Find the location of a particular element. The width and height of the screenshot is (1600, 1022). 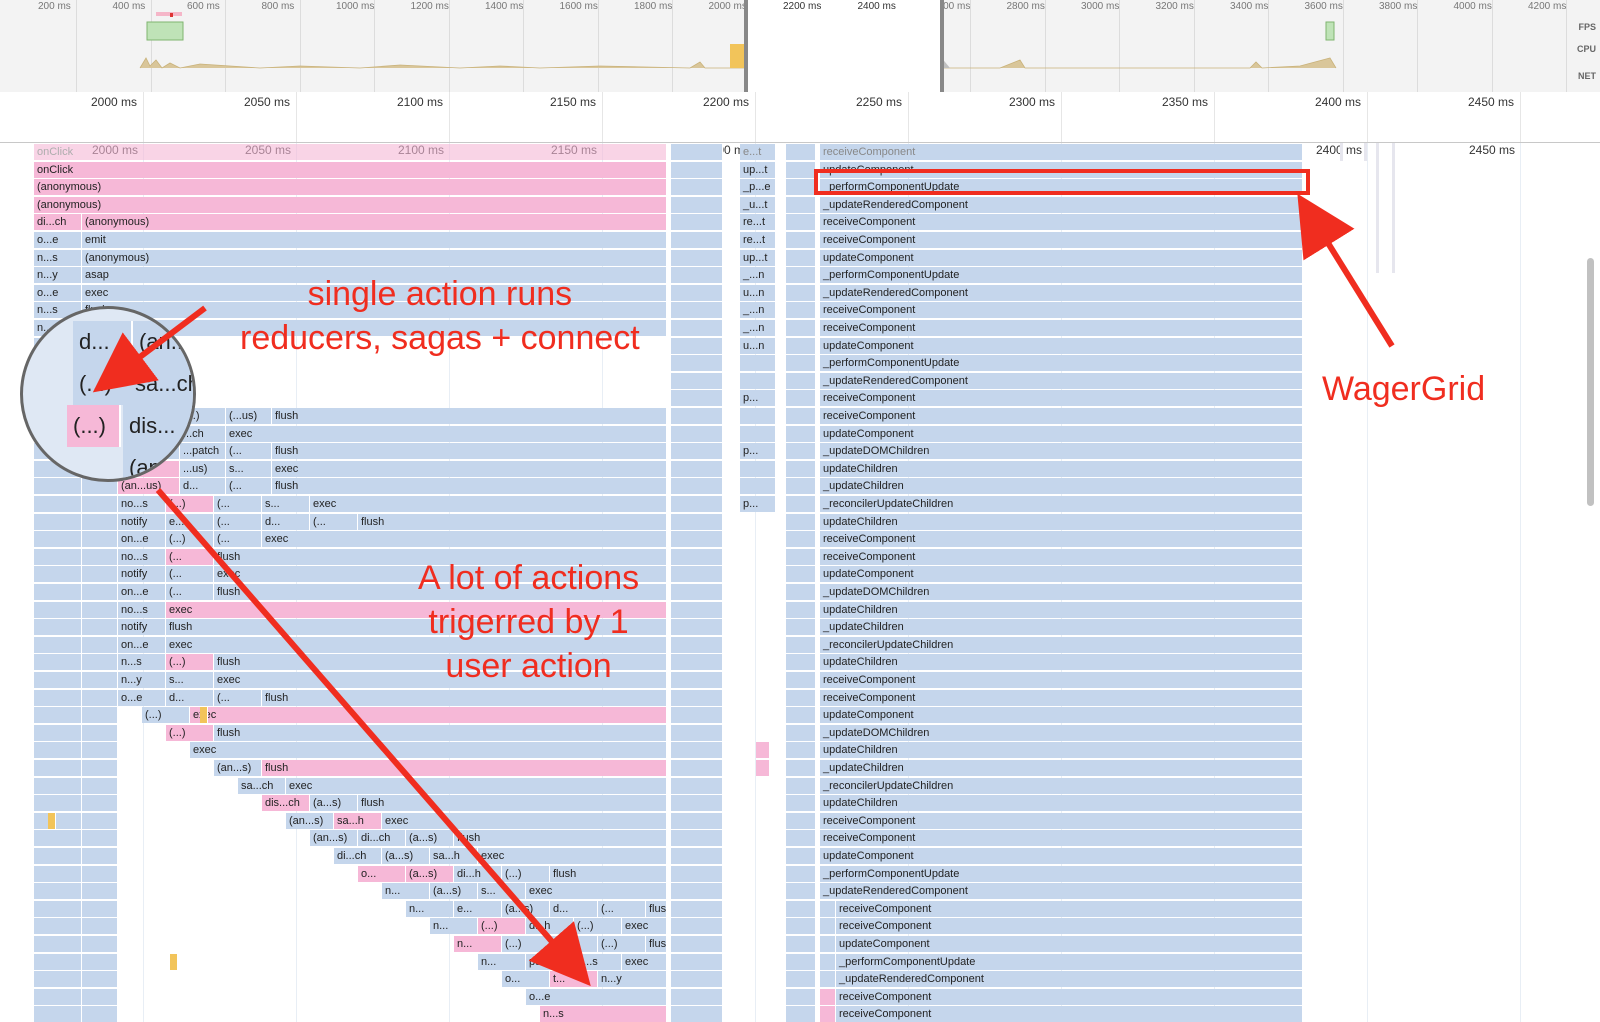

call-frame: on...e is located at coordinates (142, 644).